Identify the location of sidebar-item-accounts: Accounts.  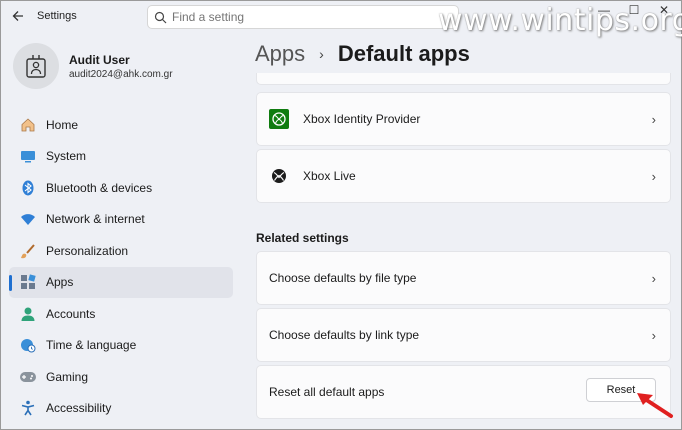
(121, 314).